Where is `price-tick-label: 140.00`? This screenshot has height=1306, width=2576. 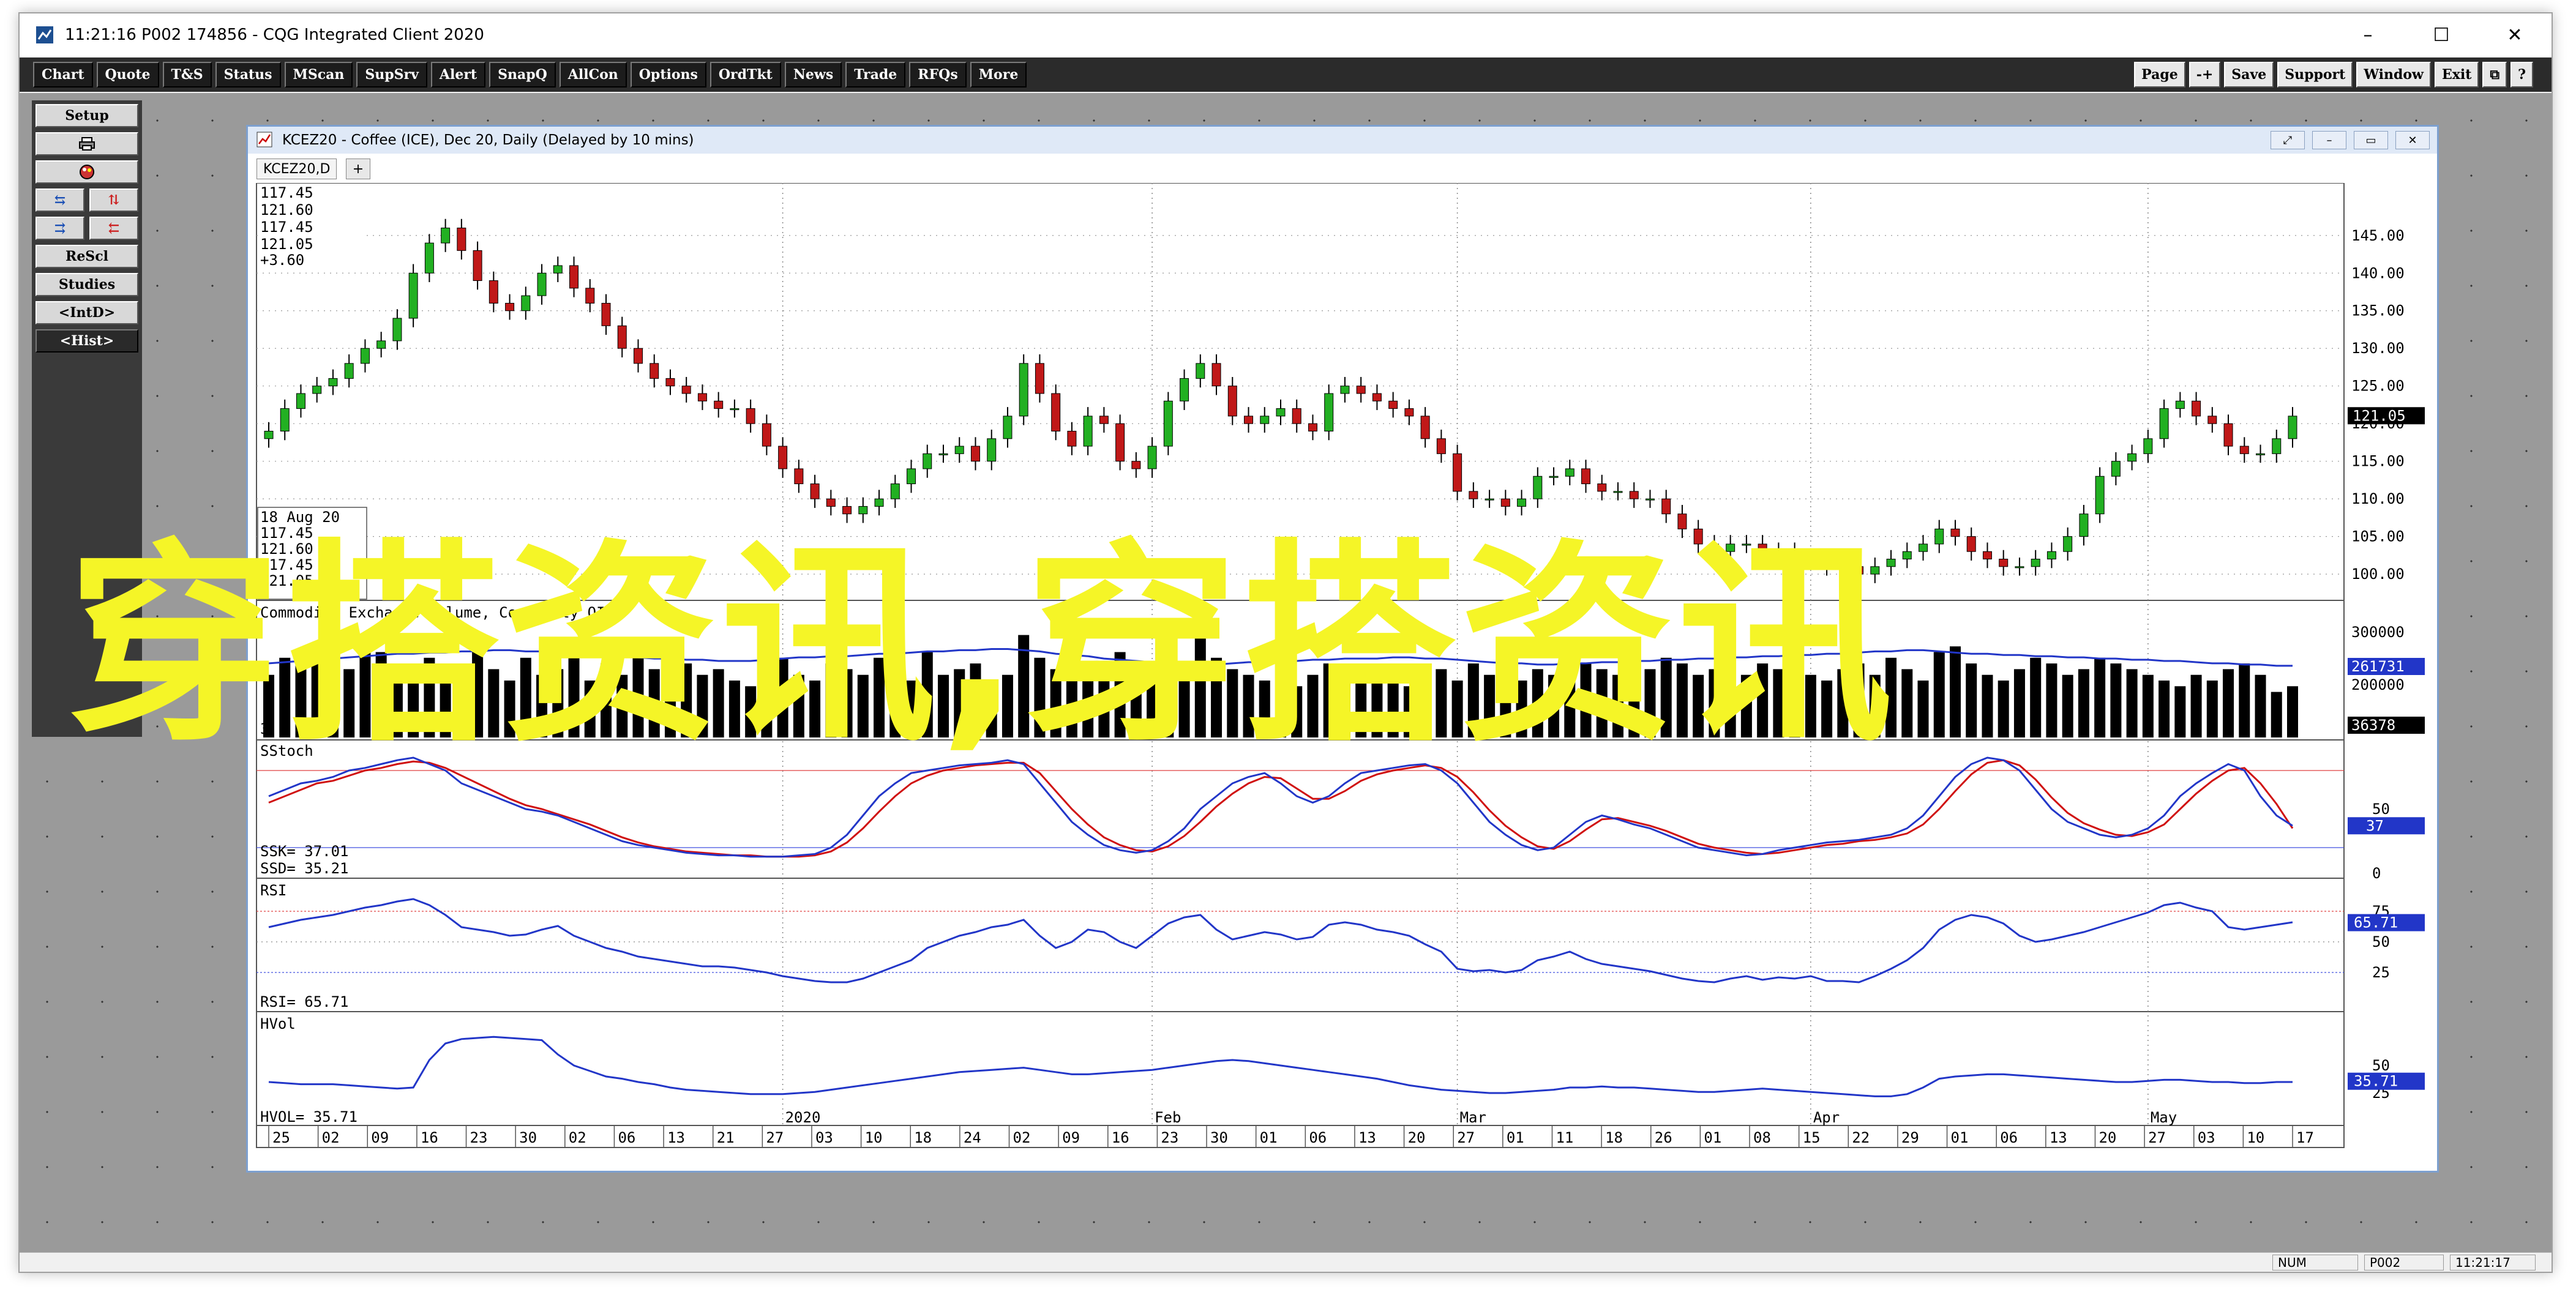 price-tick-label: 140.00 is located at coordinates (2378, 273).